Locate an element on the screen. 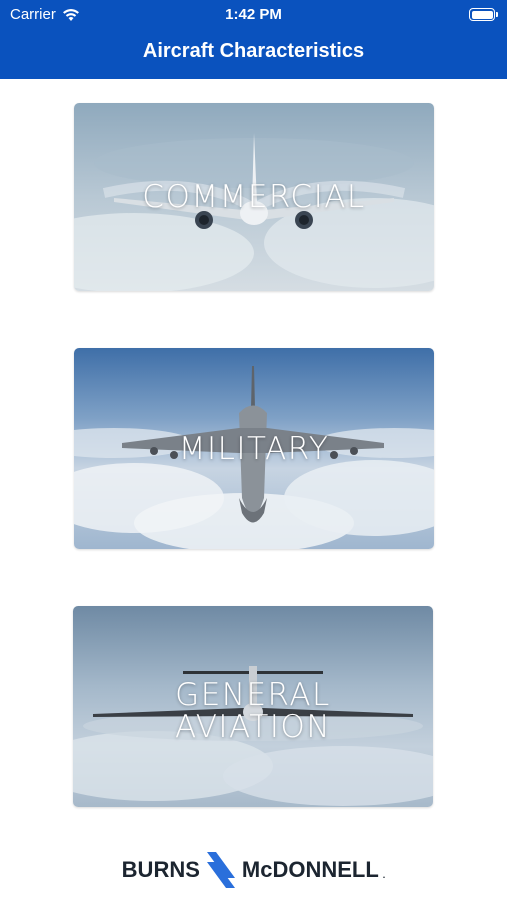  category-label-commercial: COMMERCIAL is located at coordinates (254, 197).